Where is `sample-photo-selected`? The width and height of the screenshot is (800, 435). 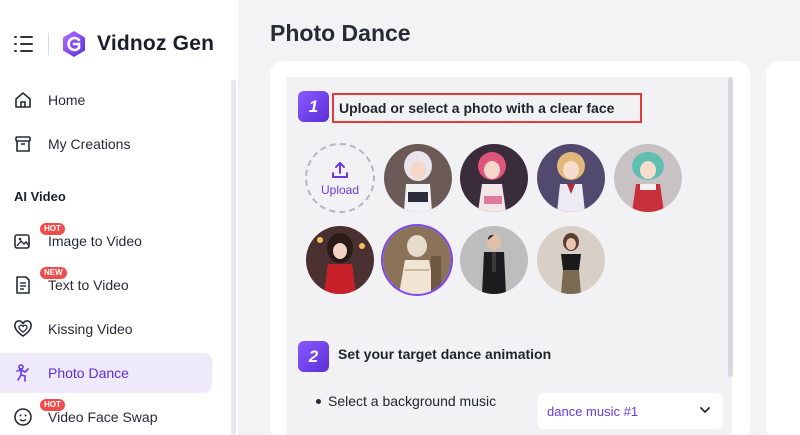
sample-photo-selected is located at coordinates (417, 260).